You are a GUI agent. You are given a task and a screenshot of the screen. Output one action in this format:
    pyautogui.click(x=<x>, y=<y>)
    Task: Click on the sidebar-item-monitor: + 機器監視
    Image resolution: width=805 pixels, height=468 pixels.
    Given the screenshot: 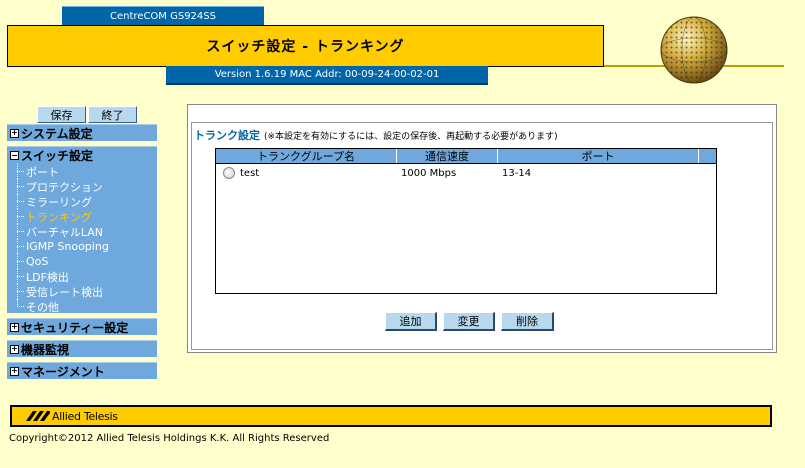 What is the action you would take?
    pyautogui.click(x=82, y=348)
    